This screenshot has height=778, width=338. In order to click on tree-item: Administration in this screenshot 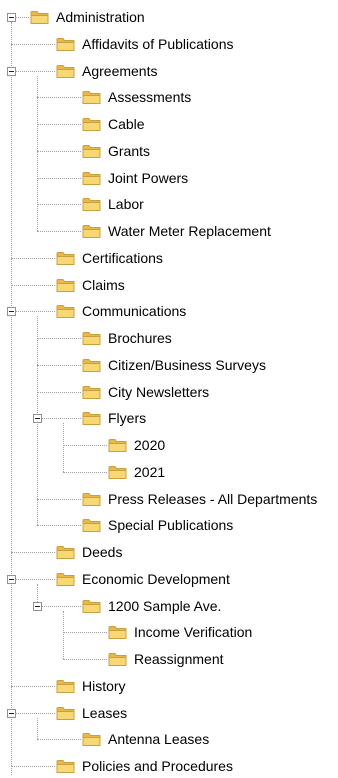, I will do `click(87, 17)`.